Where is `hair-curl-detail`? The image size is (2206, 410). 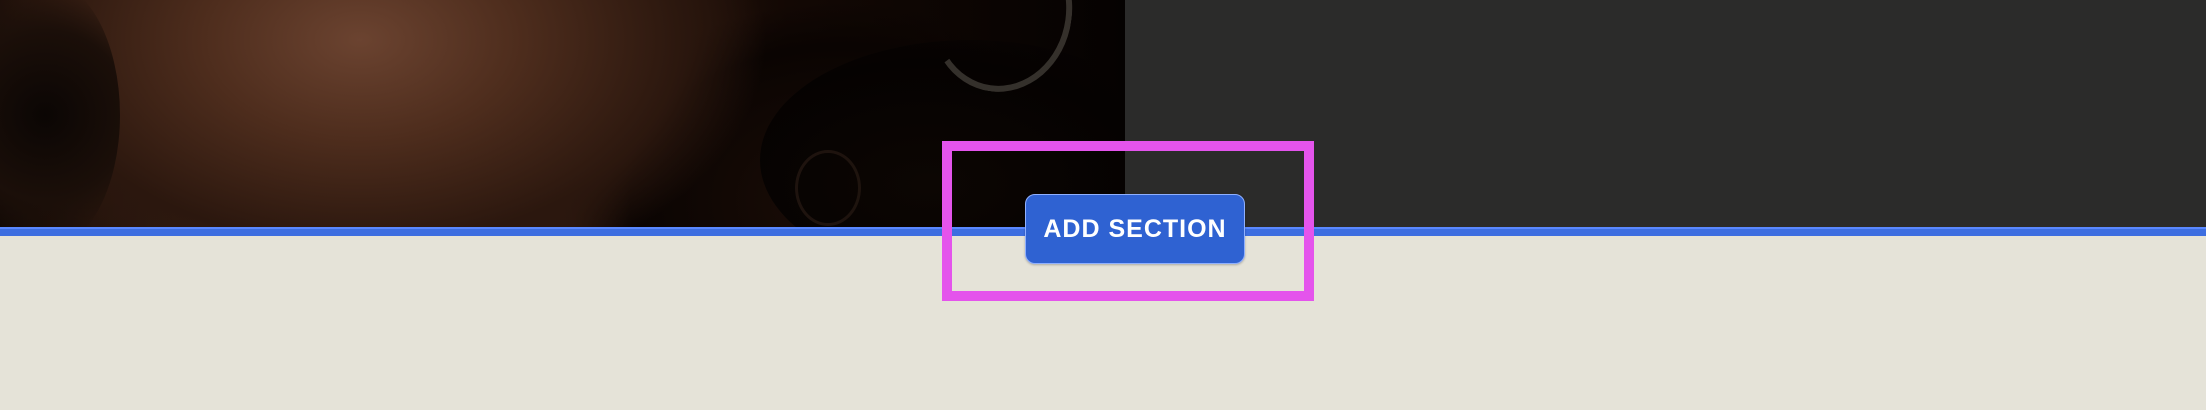 hair-curl-detail is located at coordinates (828, 188).